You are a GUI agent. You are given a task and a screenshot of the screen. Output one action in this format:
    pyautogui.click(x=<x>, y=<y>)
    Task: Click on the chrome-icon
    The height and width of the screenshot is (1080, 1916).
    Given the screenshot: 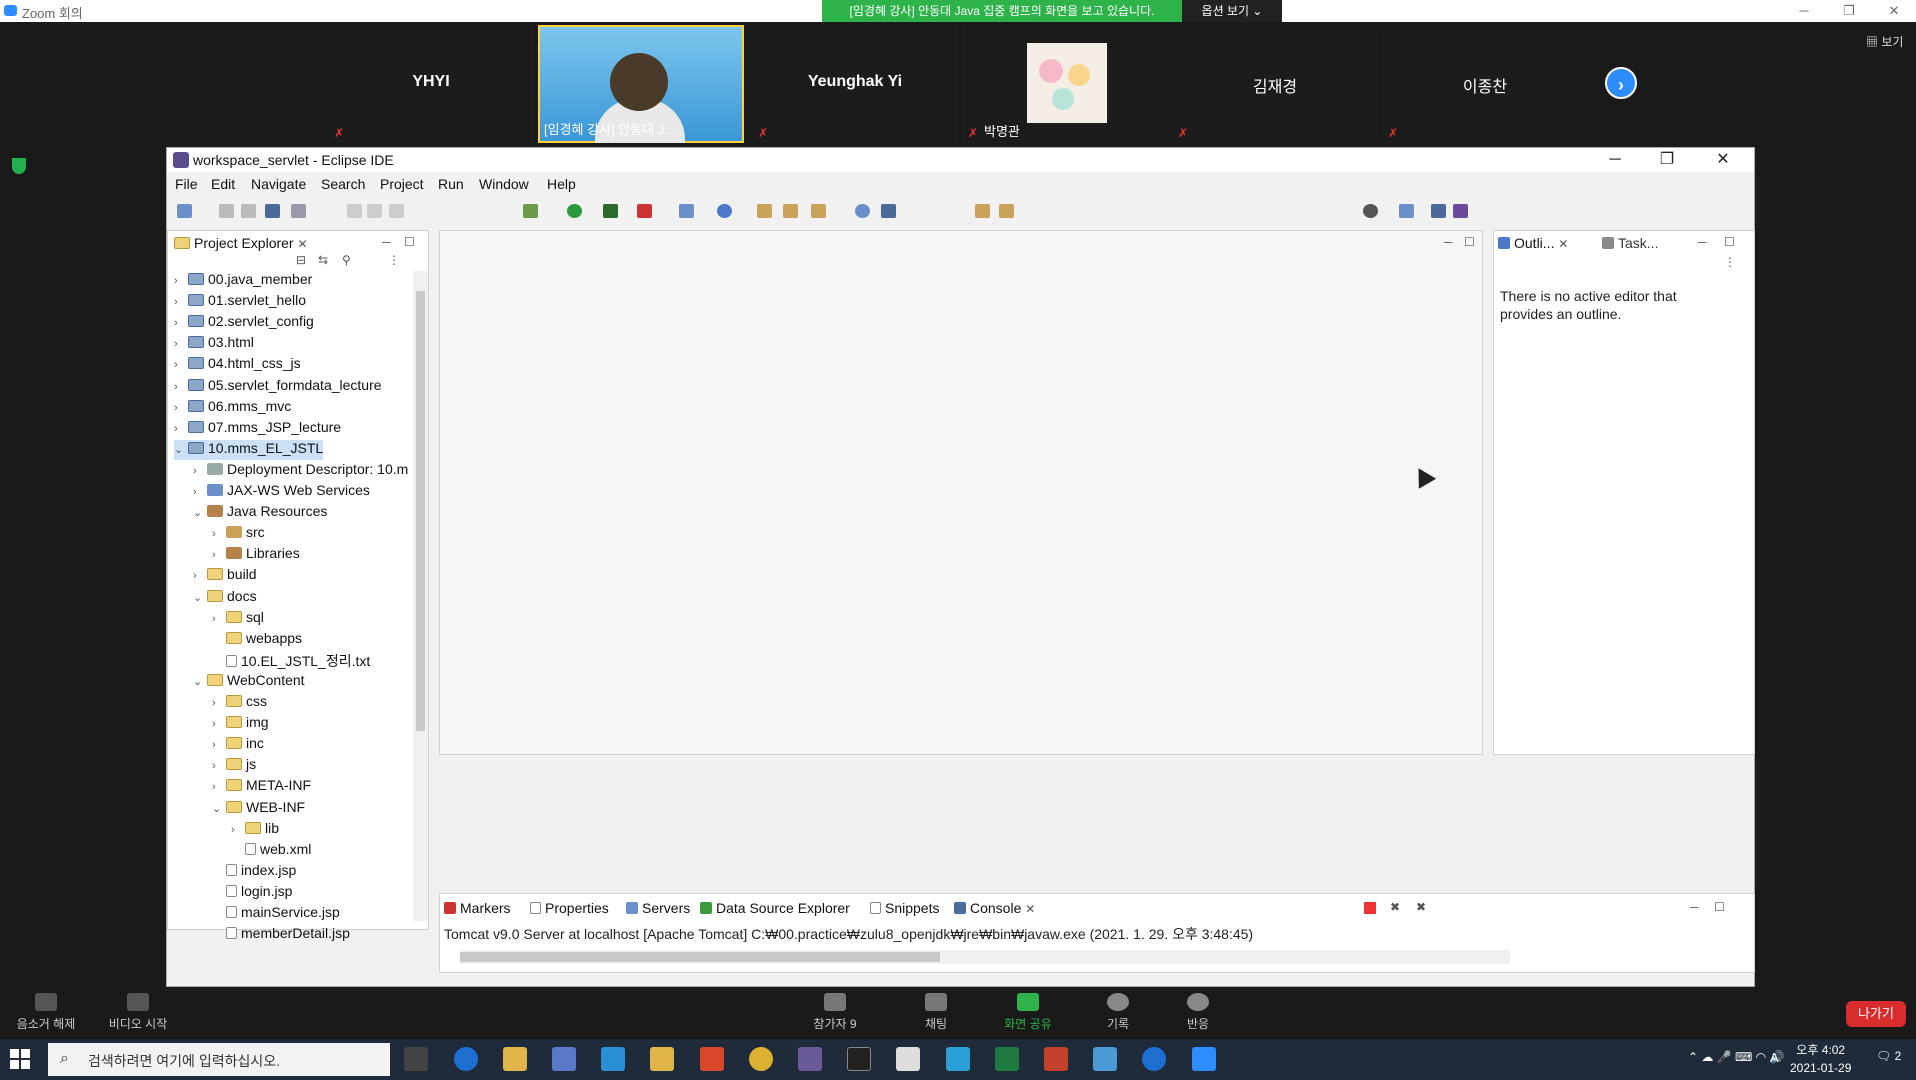 What is the action you would take?
    pyautogui.click(x=761, y=1059)
    